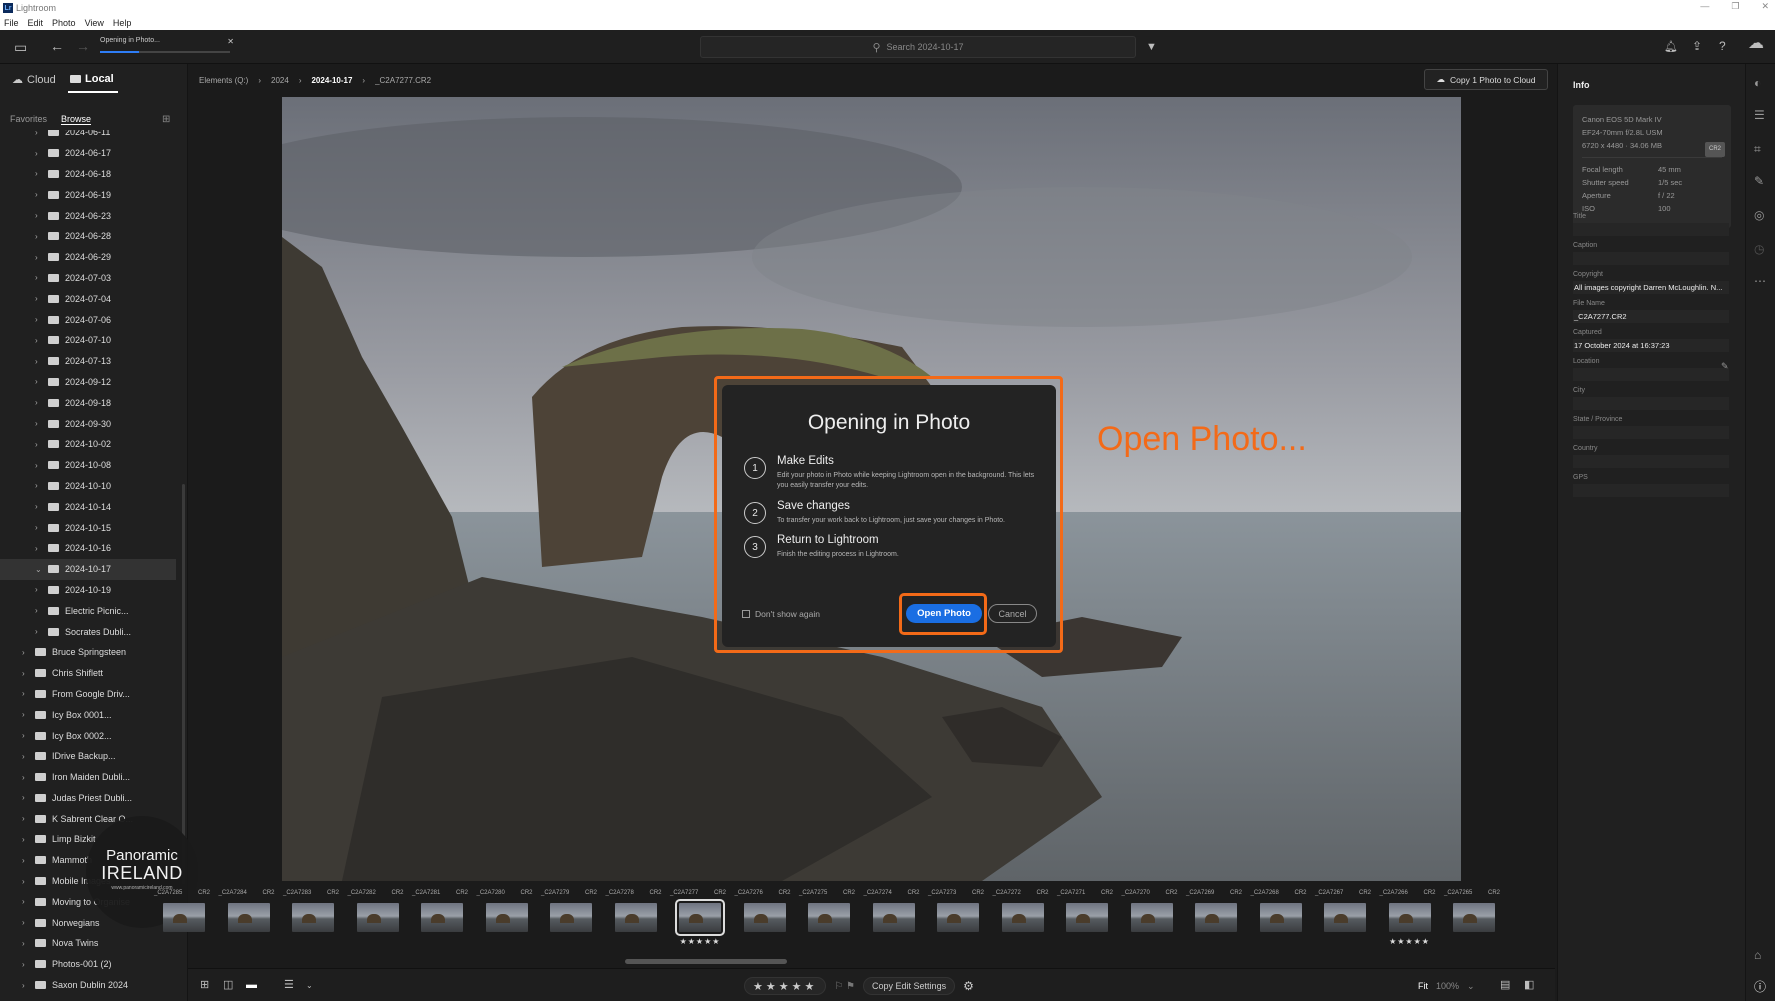 The width and height of the screenshot is (1775, 1001). What do you see at coordinates (94, 23) in the screenshot?
I see `menu-view: View` at bounding box center [94, 23].